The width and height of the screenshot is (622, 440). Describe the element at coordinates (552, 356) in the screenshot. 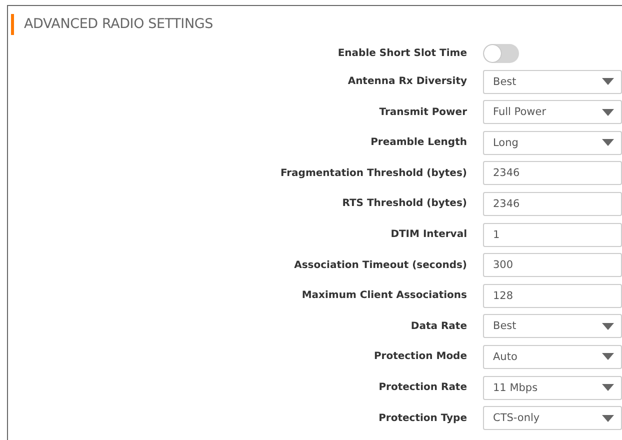

I see `dropdown: Auto` at that location.